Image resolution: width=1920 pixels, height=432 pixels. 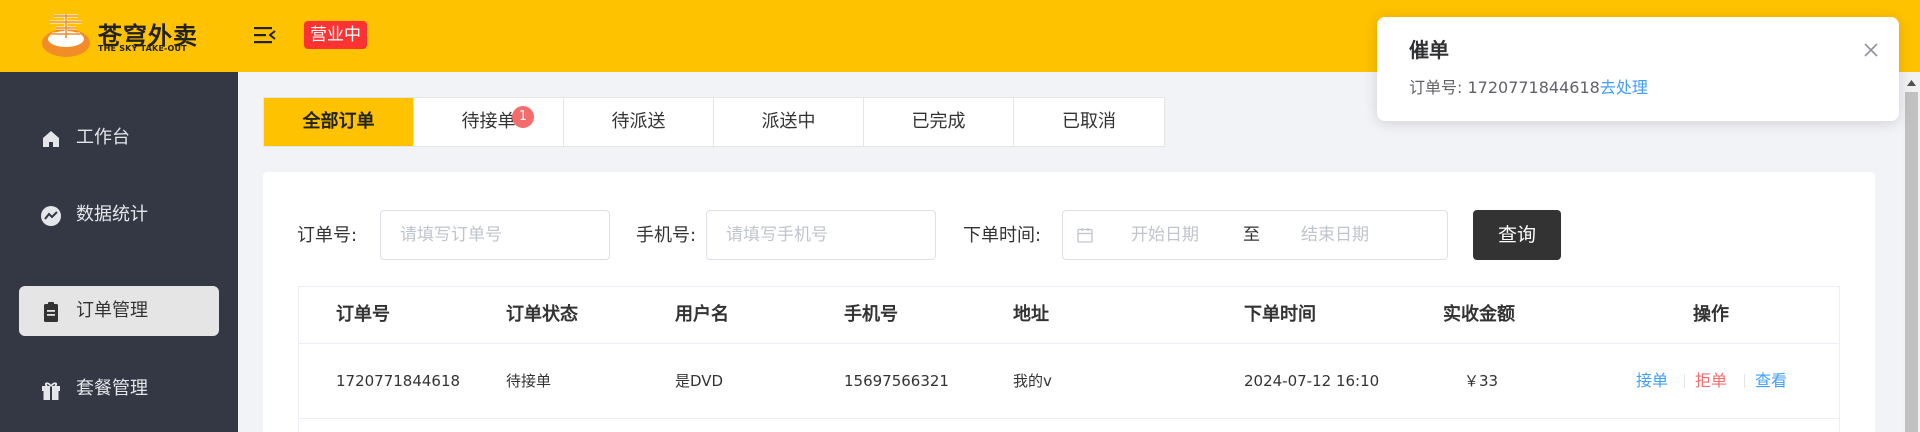 I want to click on tab-cancelled: 已取消, so click(x=1089, y=122).